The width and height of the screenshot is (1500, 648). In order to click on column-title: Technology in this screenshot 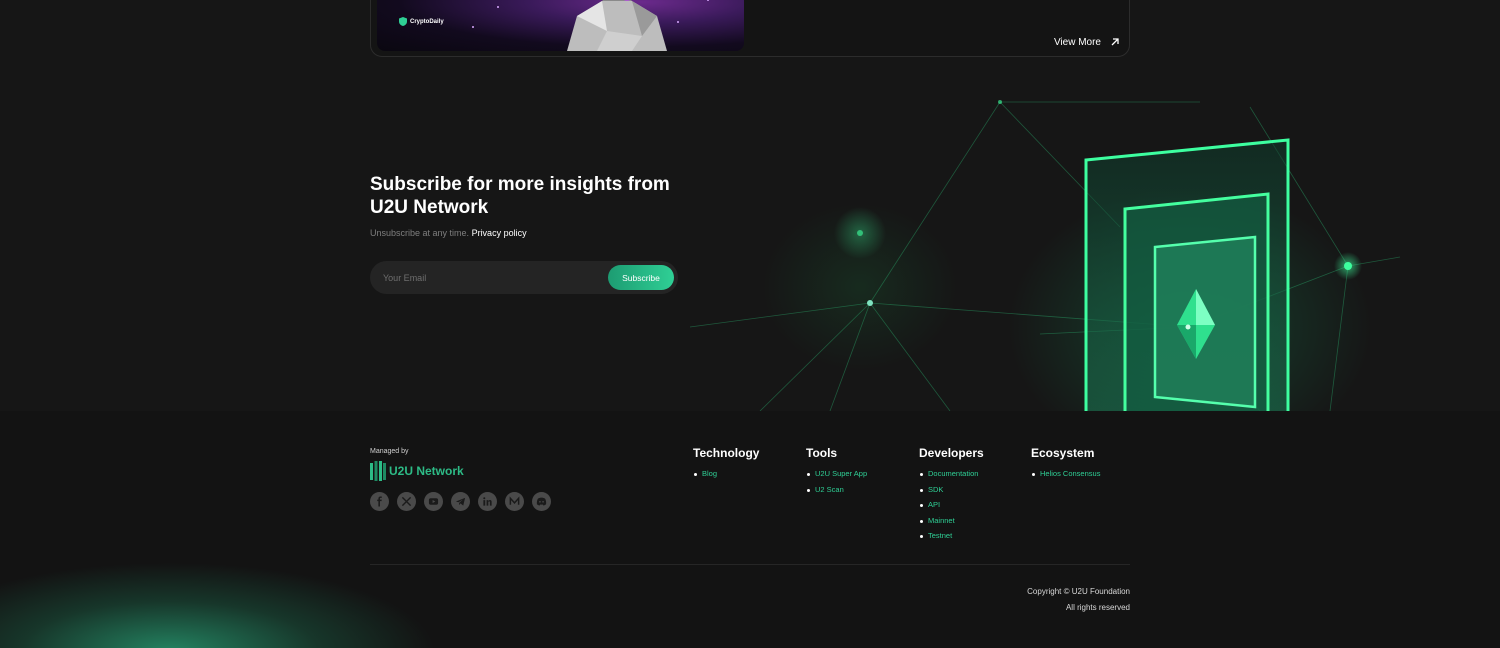, I will do `click(726, 453)`.